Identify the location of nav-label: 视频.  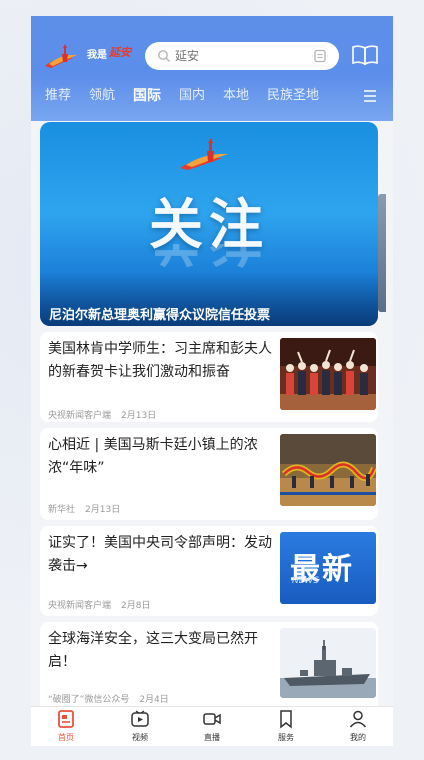
(140, 737).